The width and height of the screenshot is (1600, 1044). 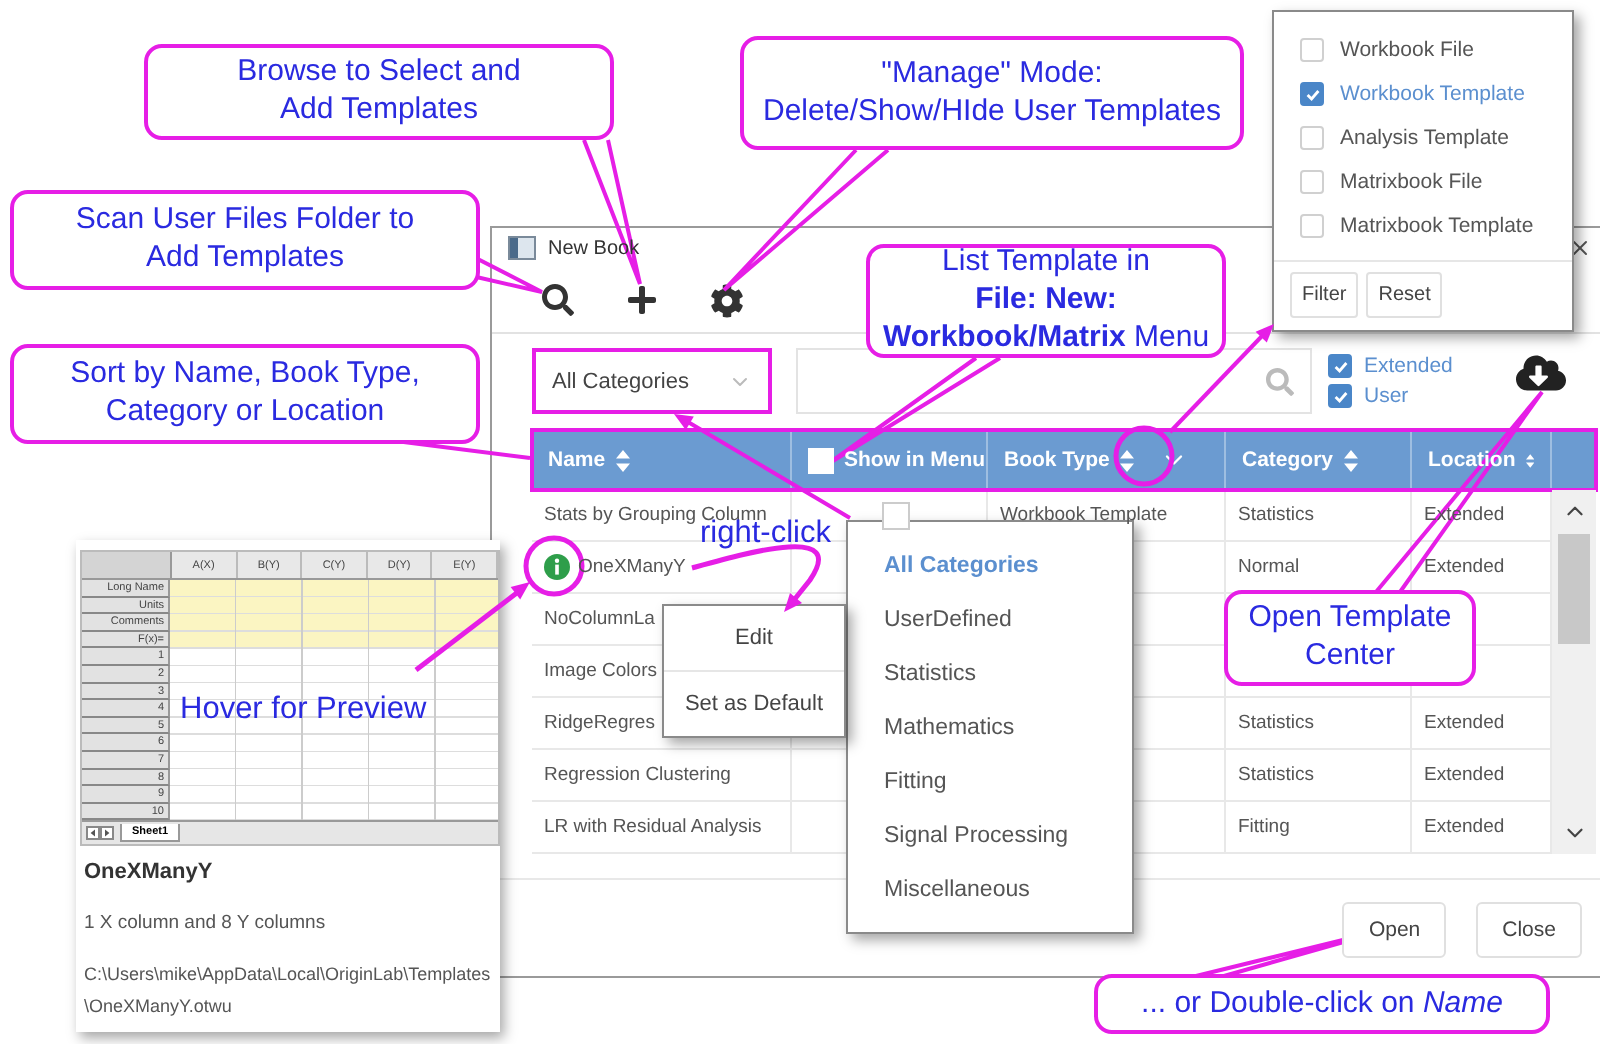 I want to click on info-icon, so click(x=557, y=567).